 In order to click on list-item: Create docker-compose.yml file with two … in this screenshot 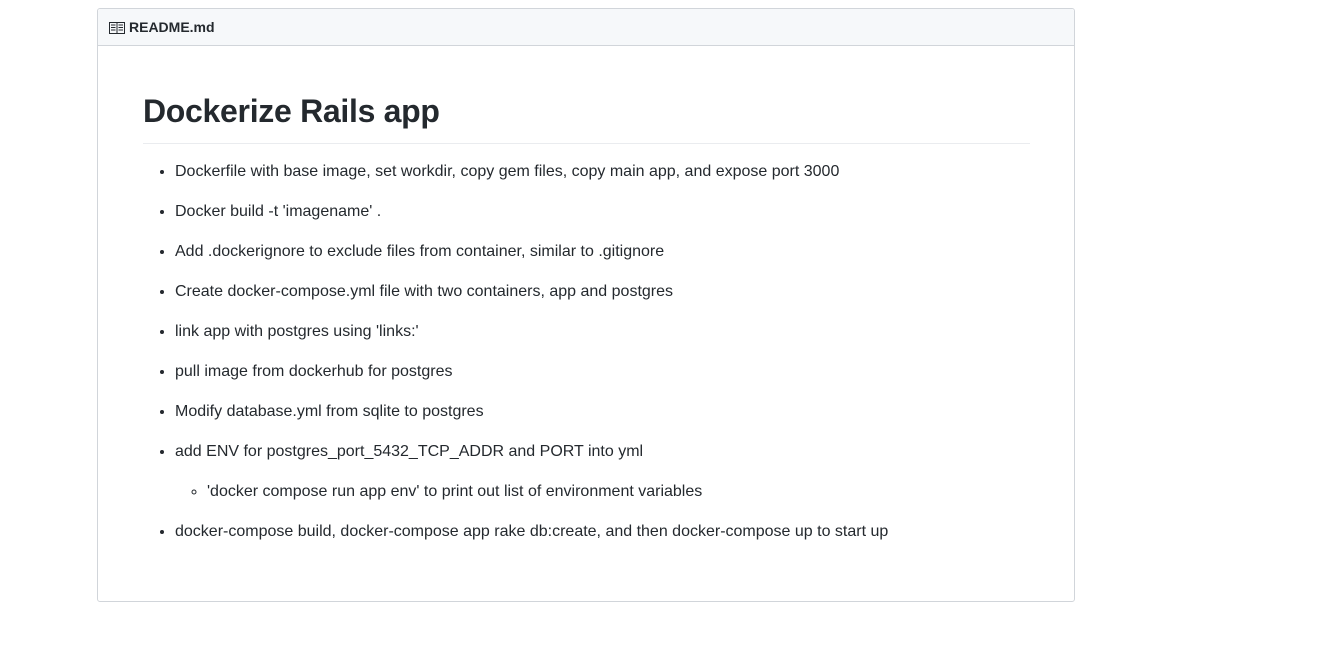, I will do `click(602, 292)`.